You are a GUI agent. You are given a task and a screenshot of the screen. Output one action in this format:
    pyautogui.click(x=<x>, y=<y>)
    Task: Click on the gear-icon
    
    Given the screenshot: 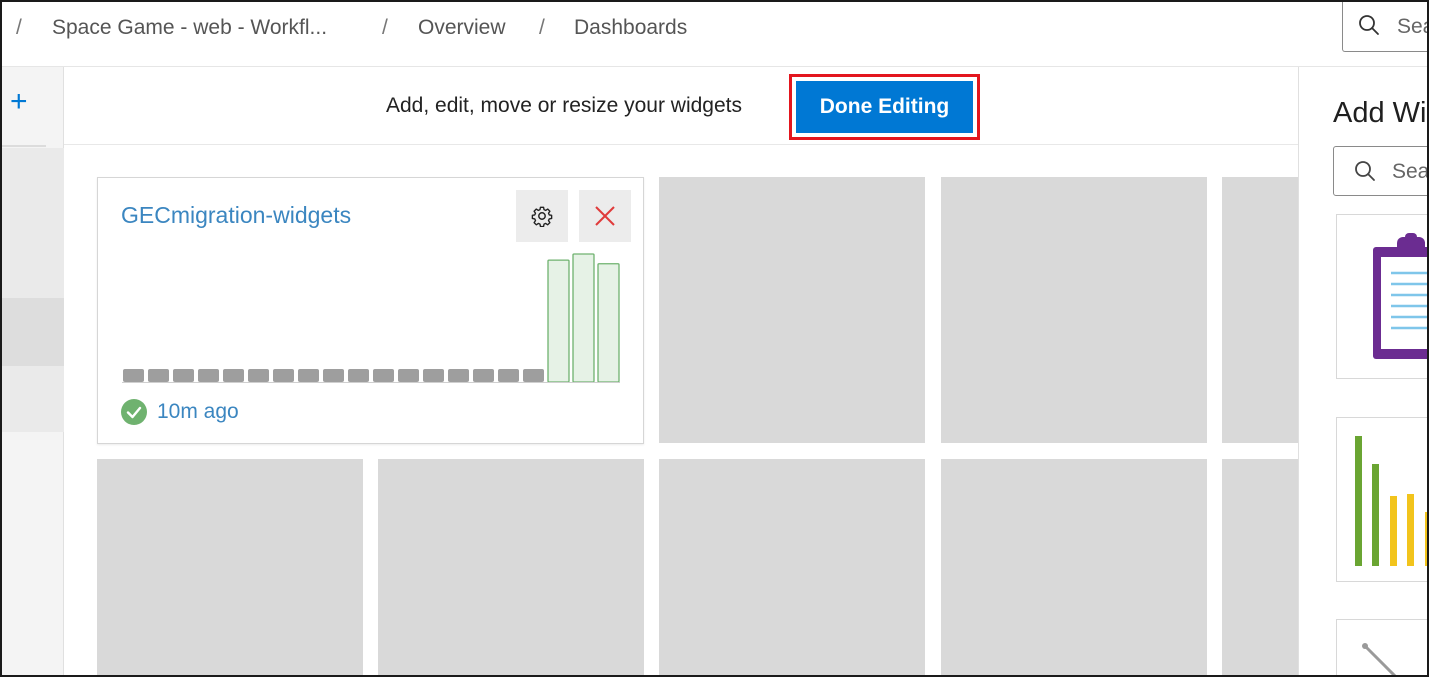 What is the action you would take?
    pyautogui.click(x=542, y=216)
    